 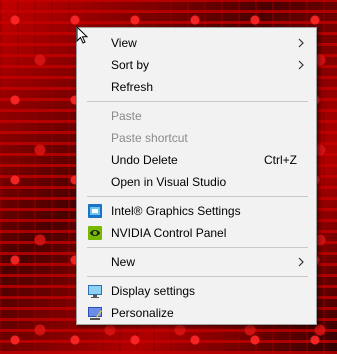 What do you see at coordinates (95, 211) in the screenshot?
I see `intel-graphics-icon` at bounding box center [95, 211].